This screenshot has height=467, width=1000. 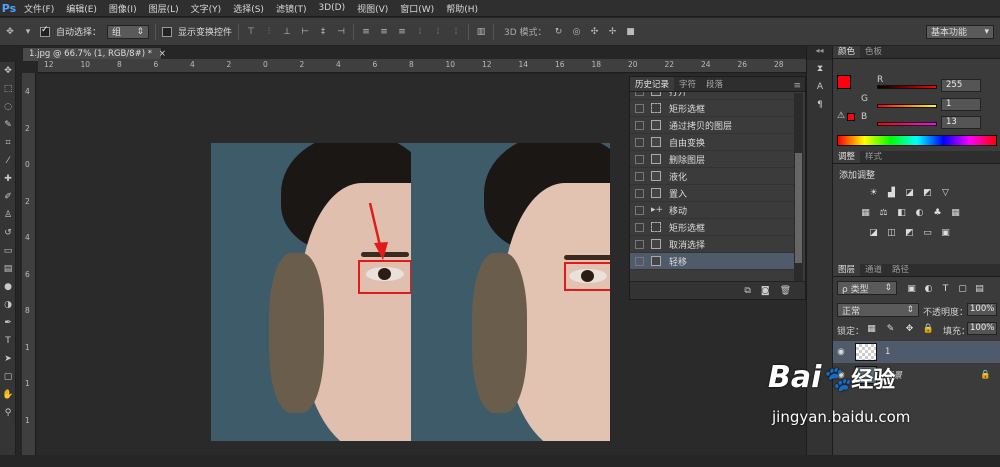 I want to click on lock-image-icon: ✎, so click(x=890, y=328).